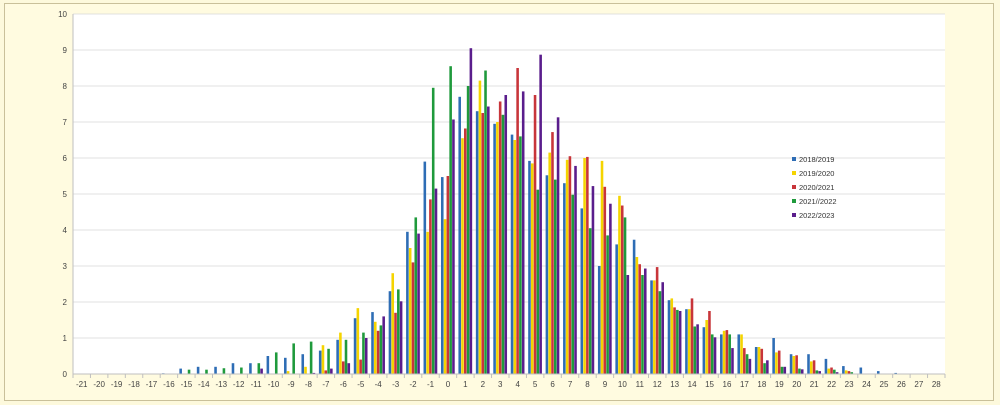  What do you see at coordinates (901, 384) in the screenshot?
I see `x-tick-label: 26` at bounding box center [901, 384].